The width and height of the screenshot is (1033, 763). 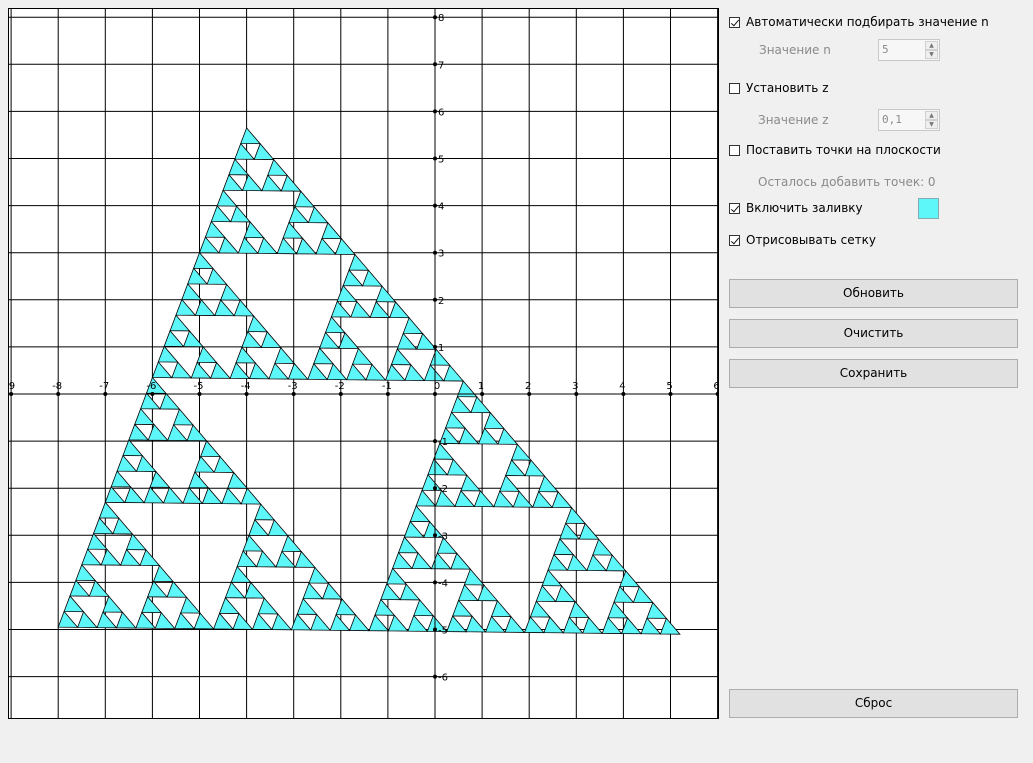 What do you see at coordinates (892, 119) in the screenshot?
I see `z-value-field: 0,1` at bounding box center [892, 119].